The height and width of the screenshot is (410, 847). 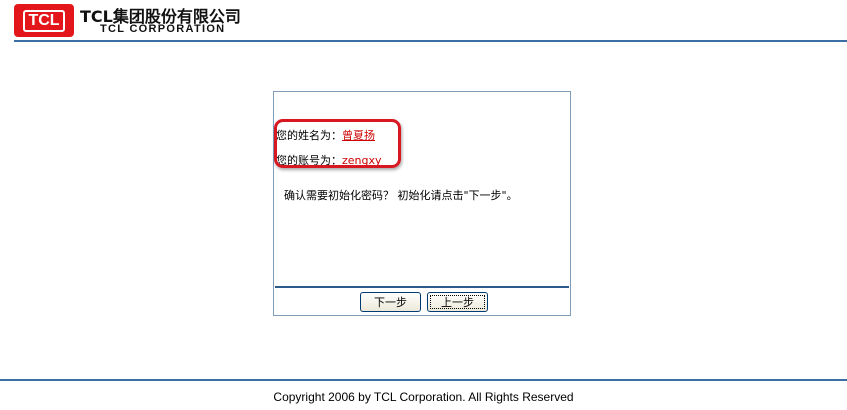 What do you see at coordinates (163, 29) in the screenshot?
I see `company-name-en: TCL CORPORATION` at bounding box center [163, 29].